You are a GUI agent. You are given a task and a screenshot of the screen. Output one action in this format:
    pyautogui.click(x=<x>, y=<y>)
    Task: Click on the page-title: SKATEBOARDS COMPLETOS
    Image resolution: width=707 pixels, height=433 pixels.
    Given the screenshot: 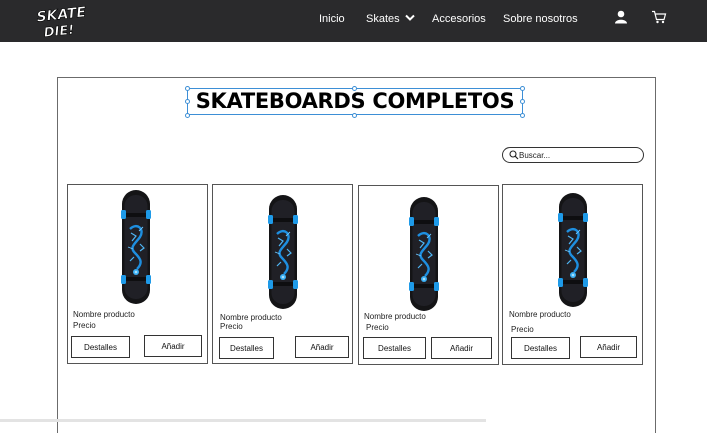 What is the action you would take?
    pyautogui.click(x=355, y=101)
    